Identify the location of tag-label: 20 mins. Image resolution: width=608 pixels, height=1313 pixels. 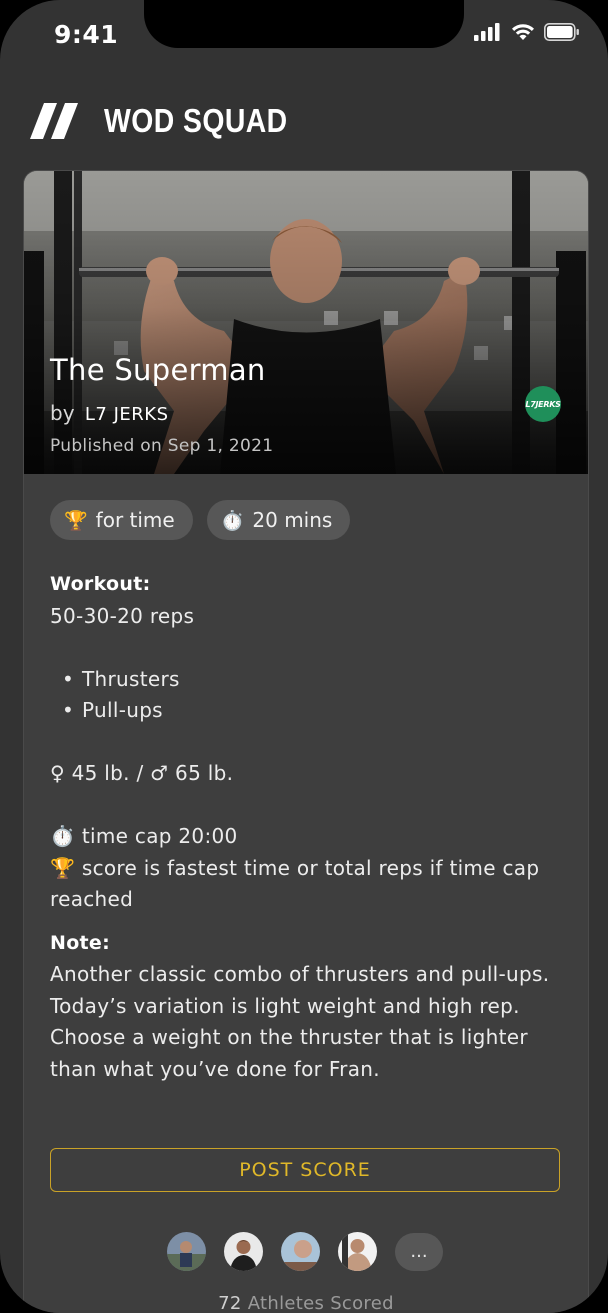
(292, 520).